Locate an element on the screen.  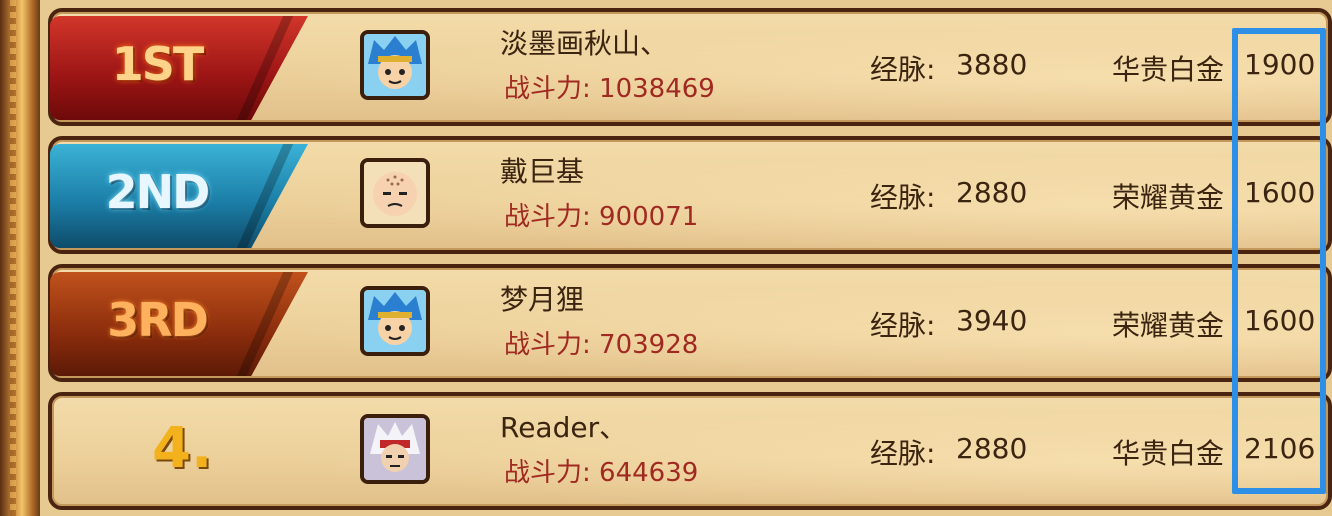
rank-label: 2ND is located at coordinates (158, 192).